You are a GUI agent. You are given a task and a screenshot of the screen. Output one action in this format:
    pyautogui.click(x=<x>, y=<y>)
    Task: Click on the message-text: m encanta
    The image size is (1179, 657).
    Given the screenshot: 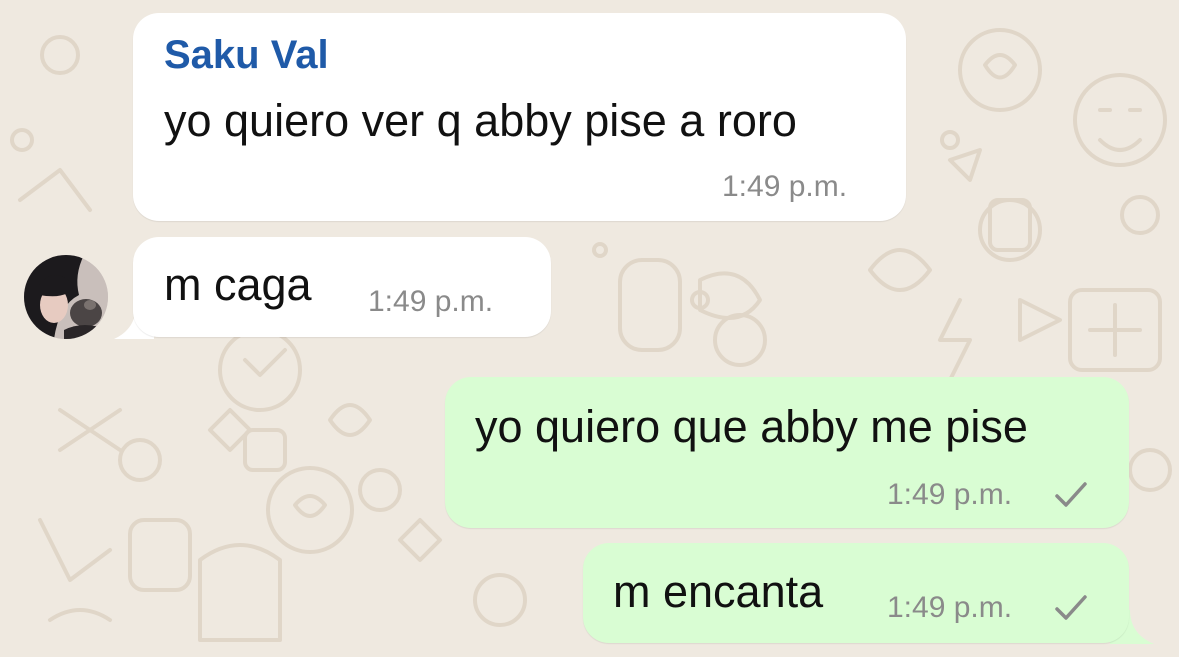 What is the action you would take?
    pyautogui.click(x=718, y=591)
    